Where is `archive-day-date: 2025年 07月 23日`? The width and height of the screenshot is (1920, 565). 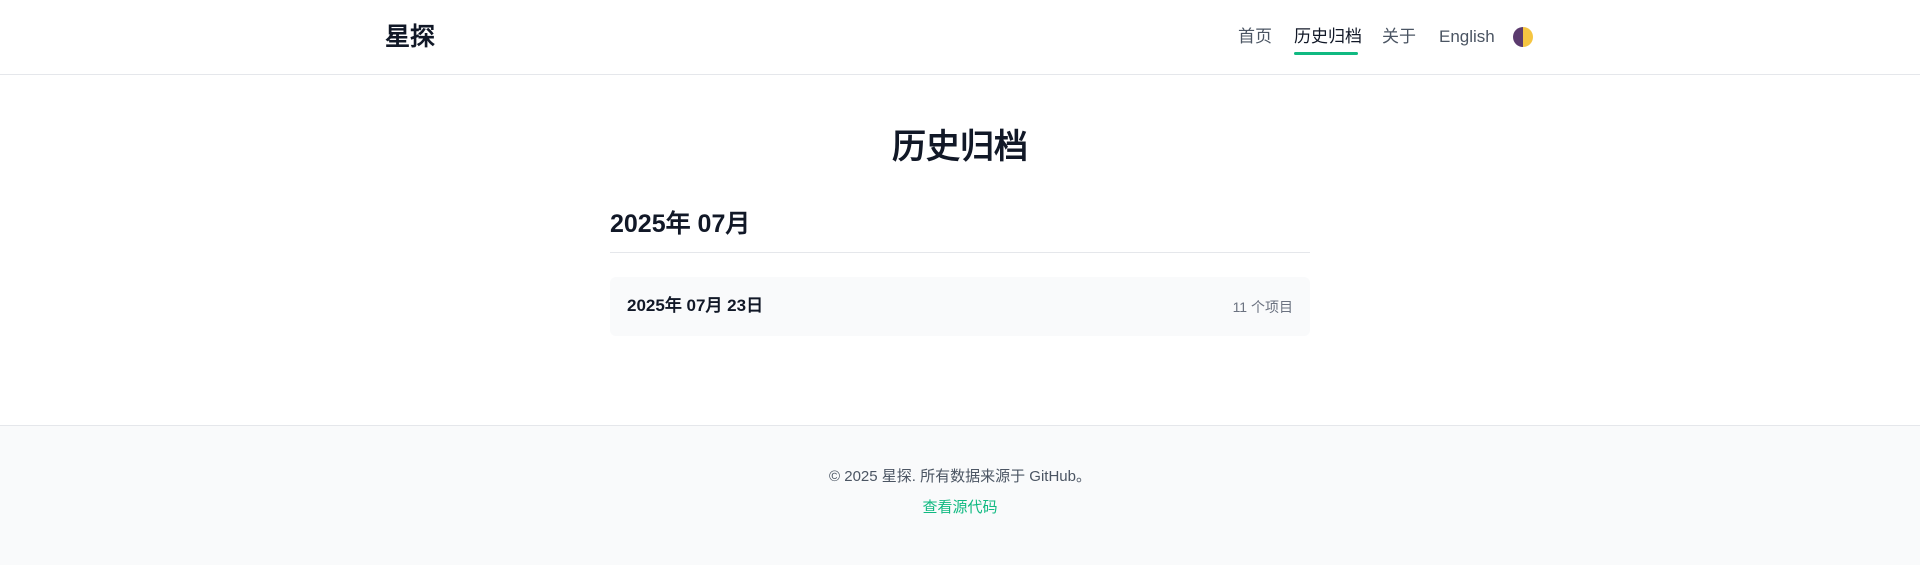
archive-day-date: 2025年 07月 23日 is located at coordinates (695, 305).